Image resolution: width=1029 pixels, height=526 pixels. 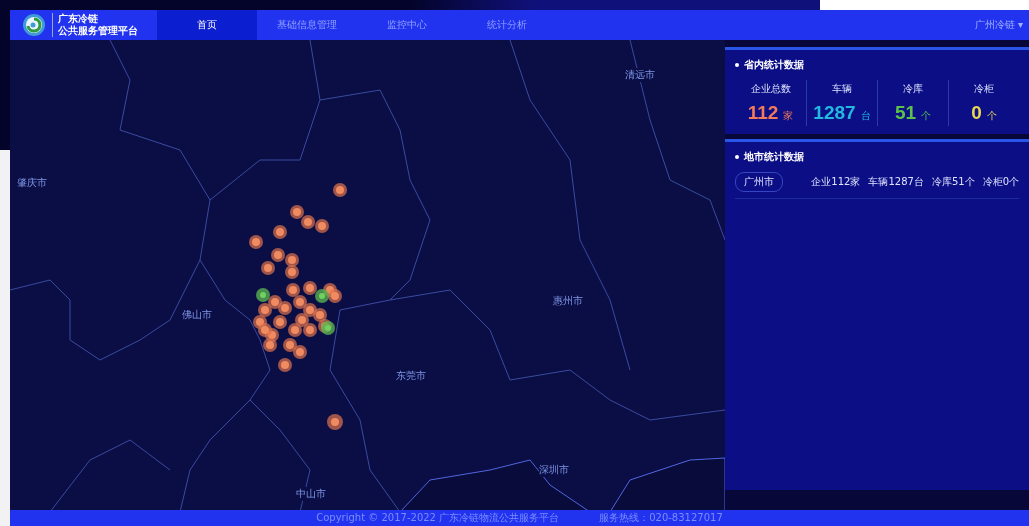 What do you see at coordinates (834, 113) in the screenshot?
I see `stat-value: 1287` at bounding box center [834, 113].